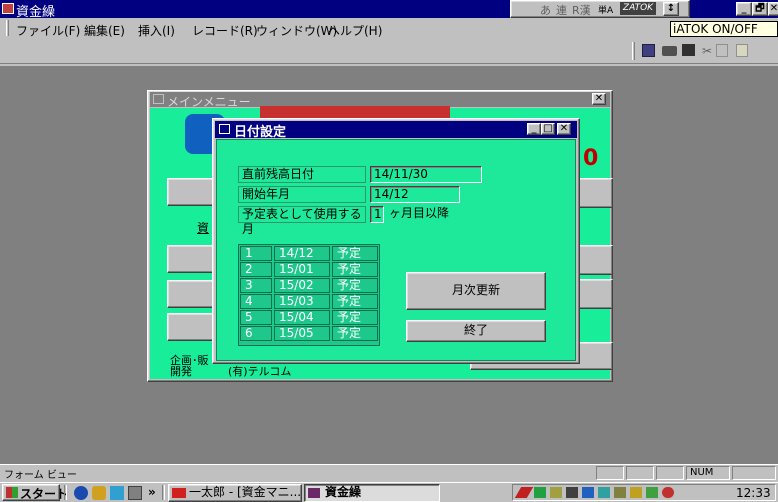  Describe the element at coordinates (561, 10) in the screenshot. I see `ime-conv-item: 連` at that location.